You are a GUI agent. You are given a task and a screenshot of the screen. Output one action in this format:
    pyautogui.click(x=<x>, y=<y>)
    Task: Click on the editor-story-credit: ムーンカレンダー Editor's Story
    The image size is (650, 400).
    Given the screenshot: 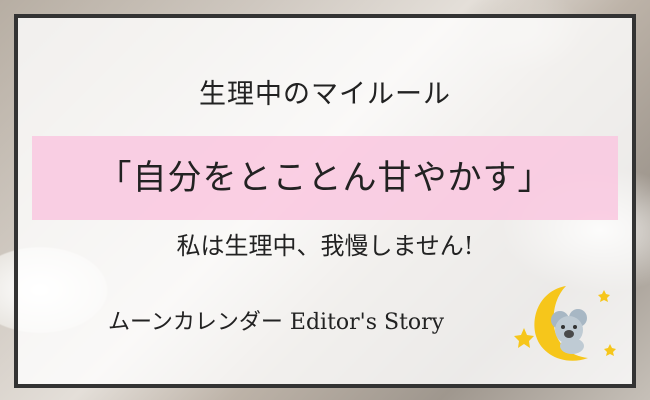 What is the action you would take?
    pyautogui.click(x=276, y=322)
    